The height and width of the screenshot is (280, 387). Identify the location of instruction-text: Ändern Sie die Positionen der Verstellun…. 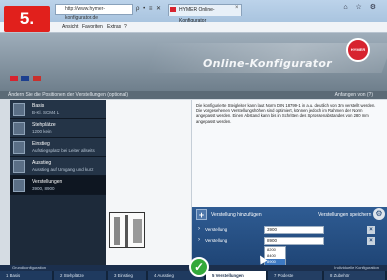
(68, 95).